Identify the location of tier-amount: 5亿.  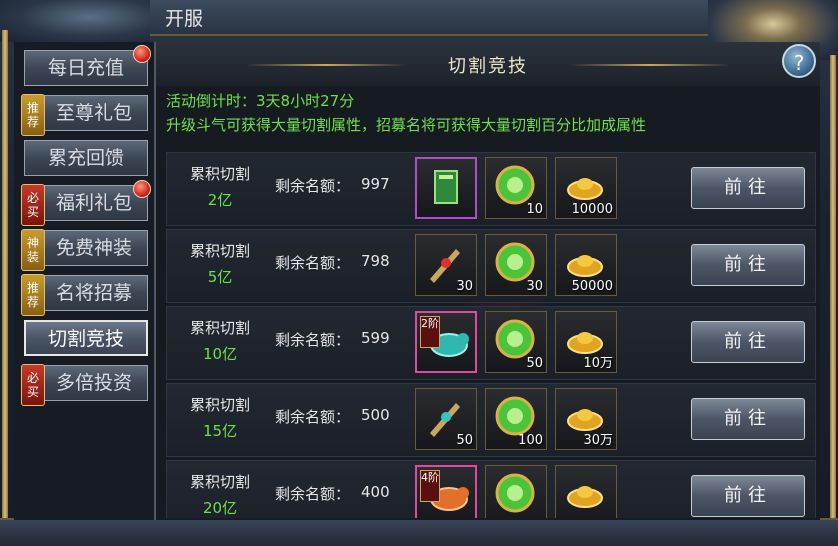
(220, 277).